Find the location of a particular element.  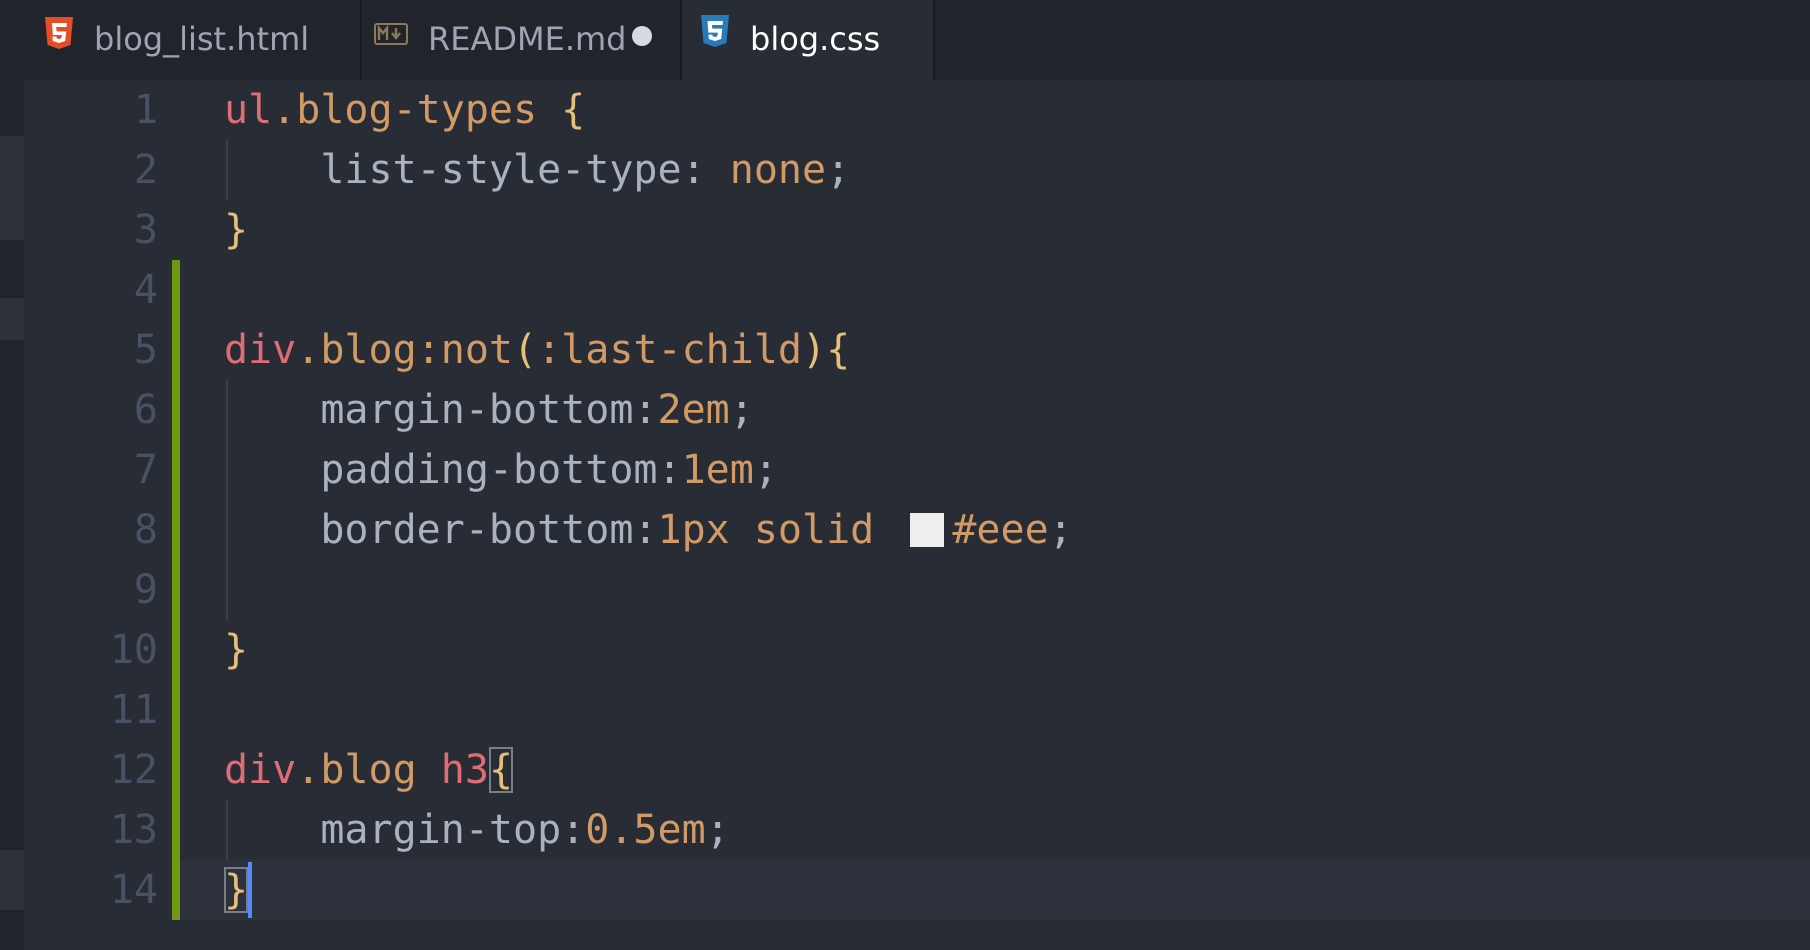

code-line: 13 margin-top:0.5em; is located at coordinates (905, 830).